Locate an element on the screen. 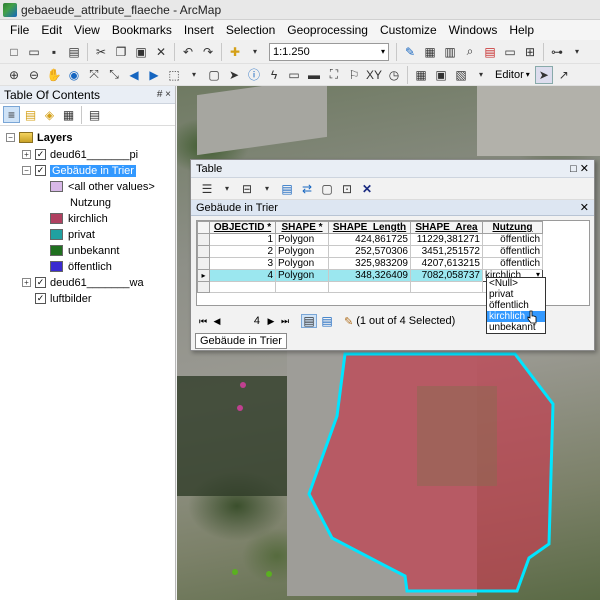 The image size is (600, 600). time-slider-icon: ◷ is located at coordinates (394, 75).